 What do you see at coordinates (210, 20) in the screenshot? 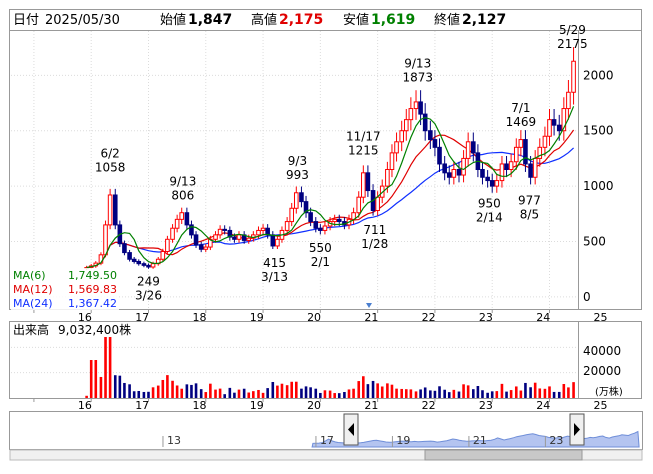
I see `open-value: 1,847` at bounding box center [210, 20].